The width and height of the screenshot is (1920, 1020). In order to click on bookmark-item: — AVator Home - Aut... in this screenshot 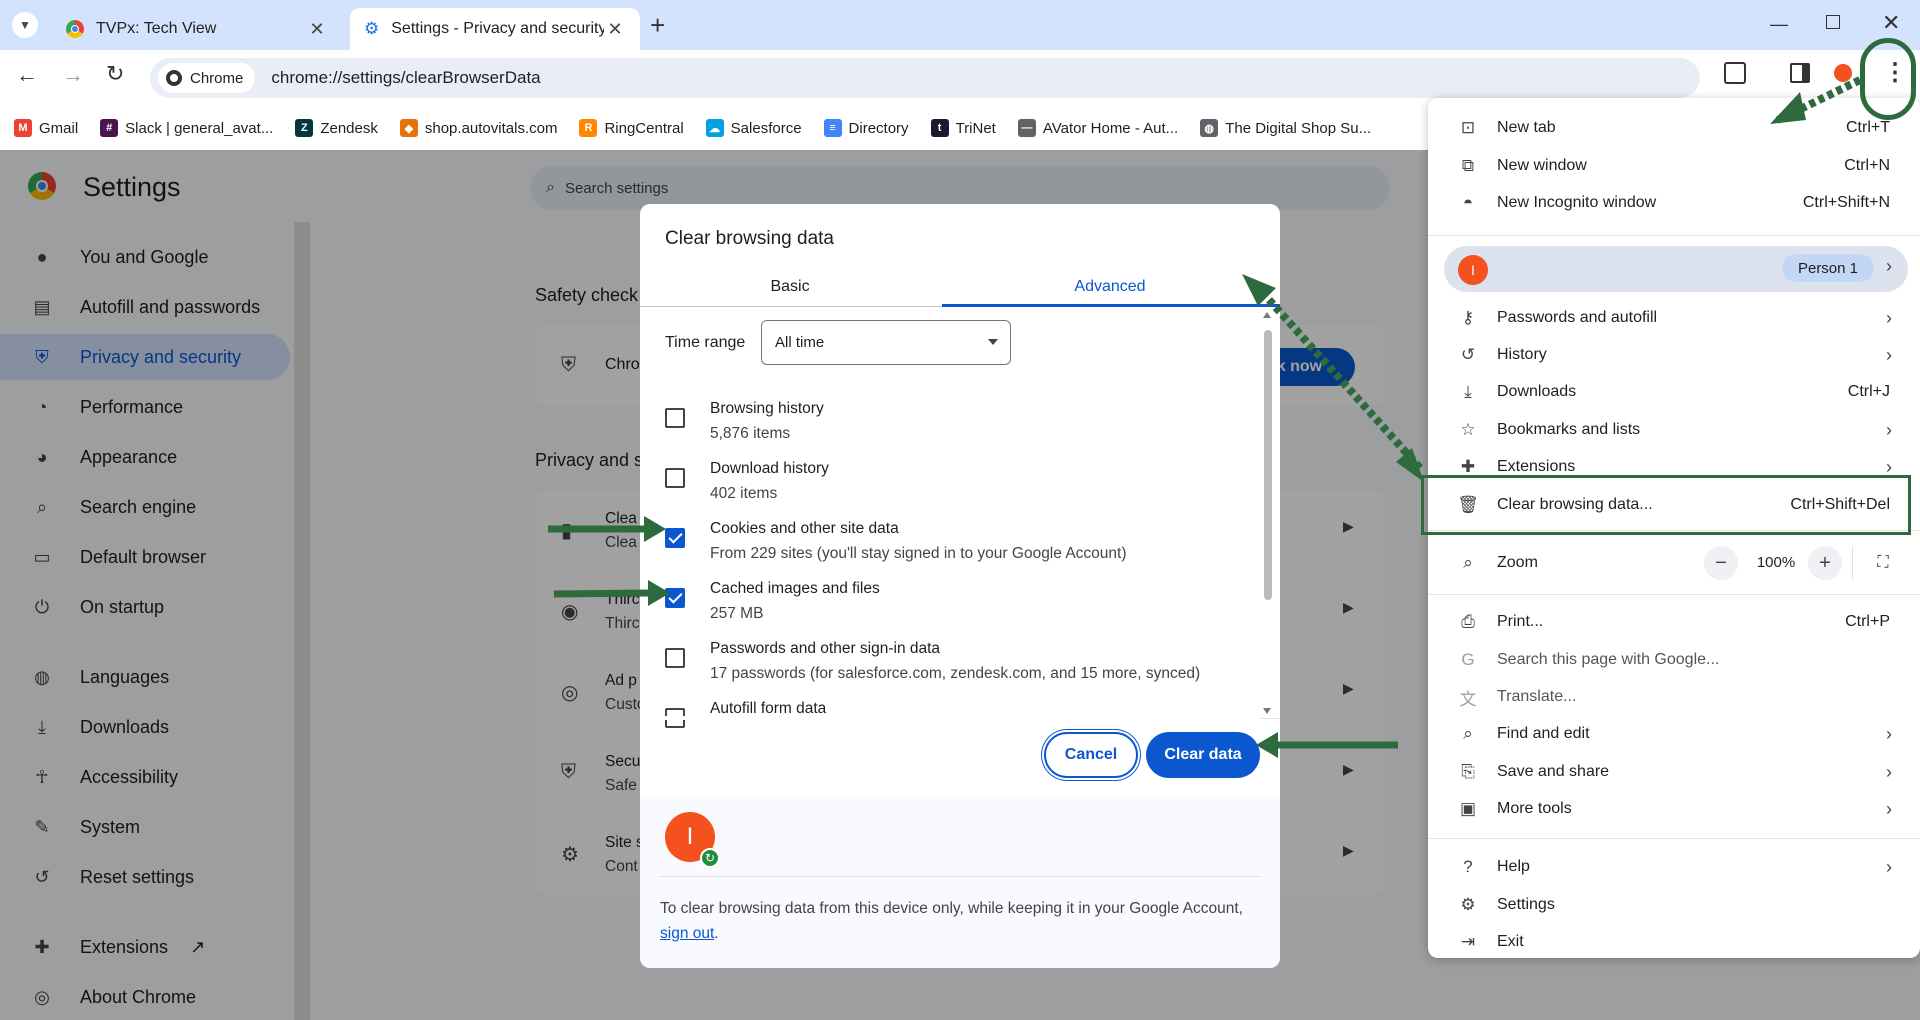, I will do `click(1098, 128)`.